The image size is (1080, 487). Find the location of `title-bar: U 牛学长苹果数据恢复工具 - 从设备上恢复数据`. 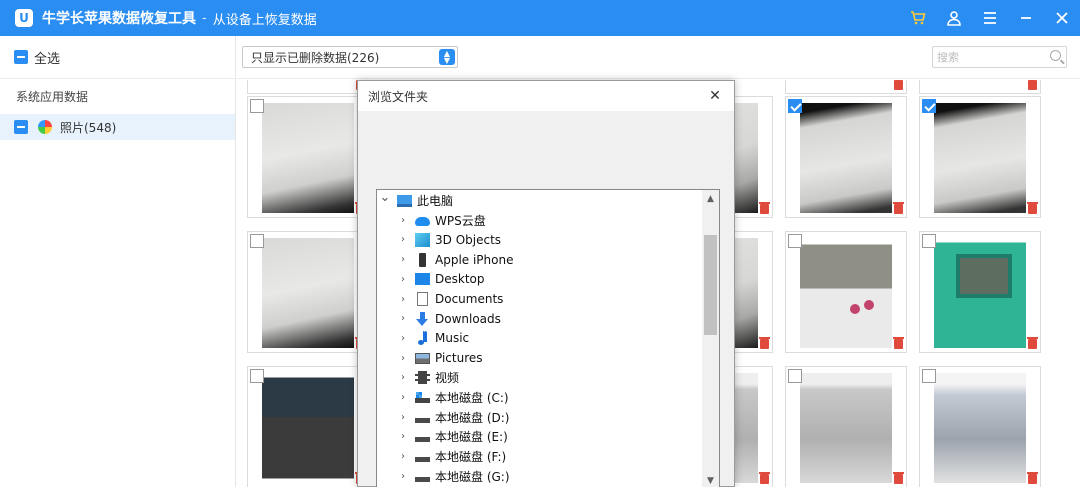

title-bar: U 牛学长苹果数据恢复工具 - 从设备上恢复数据 is located at coordinates (540, 18).